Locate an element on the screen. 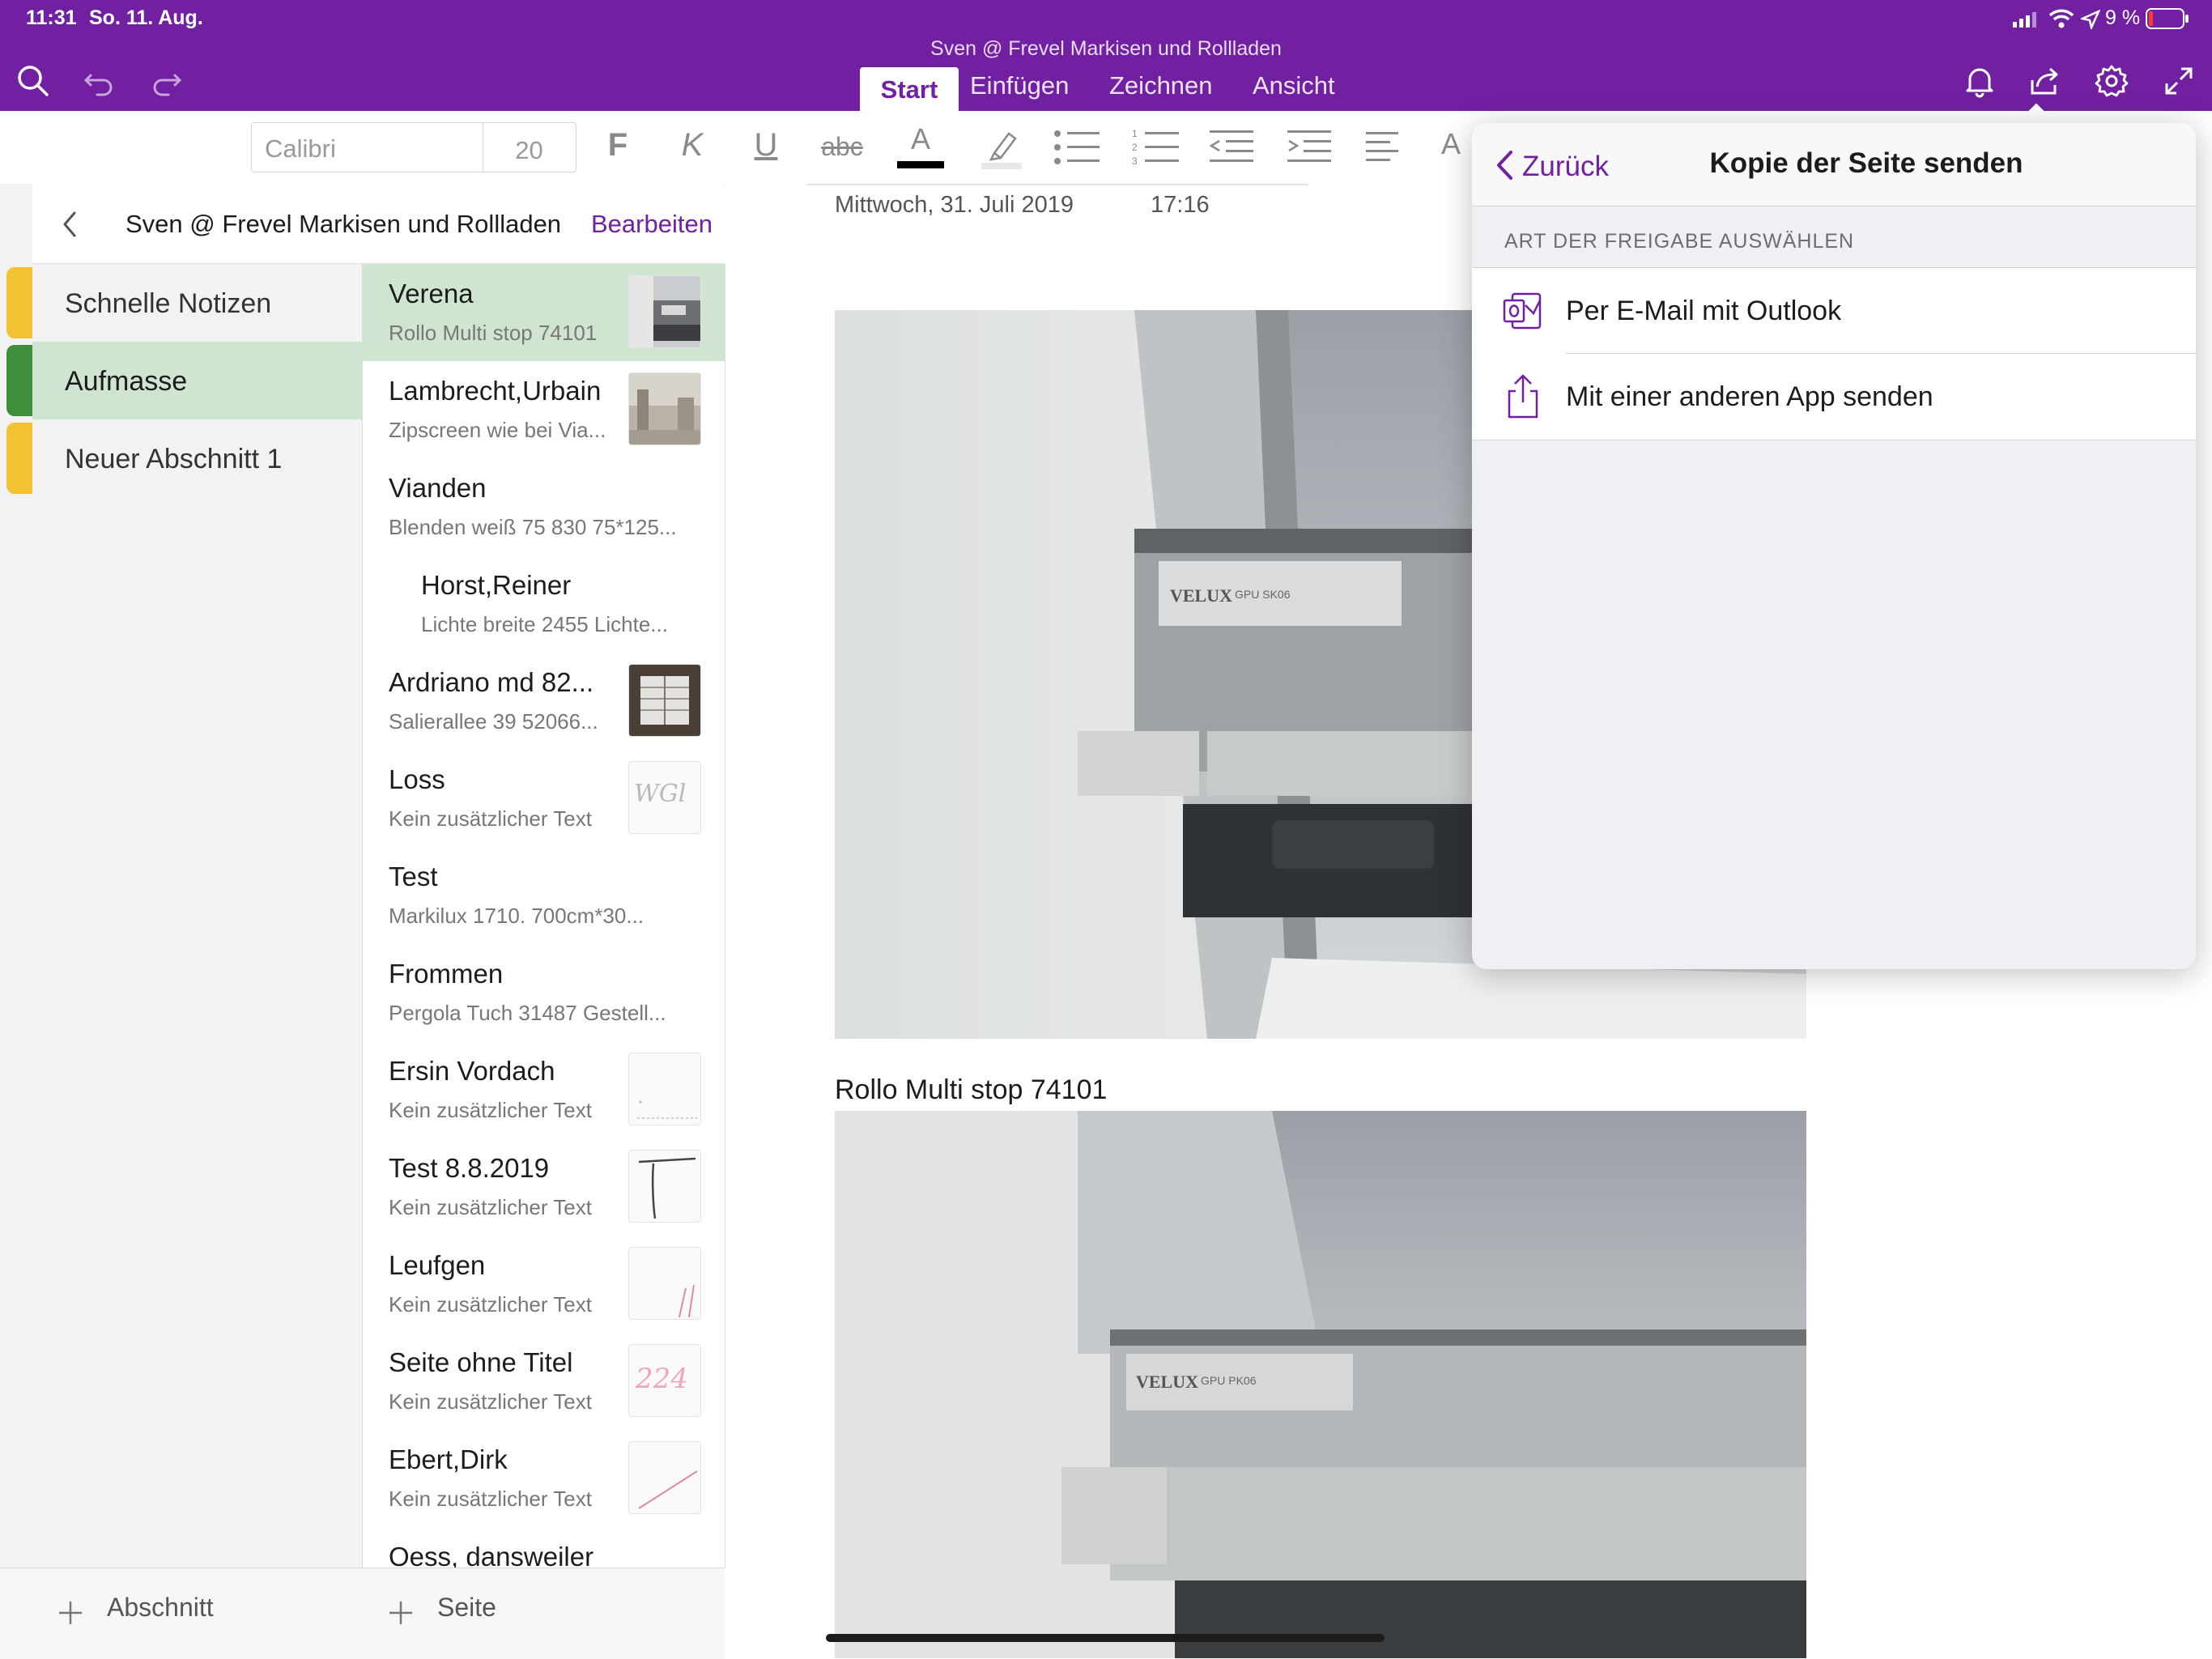  chevron-left-icon is located at coordinates (70, 225).